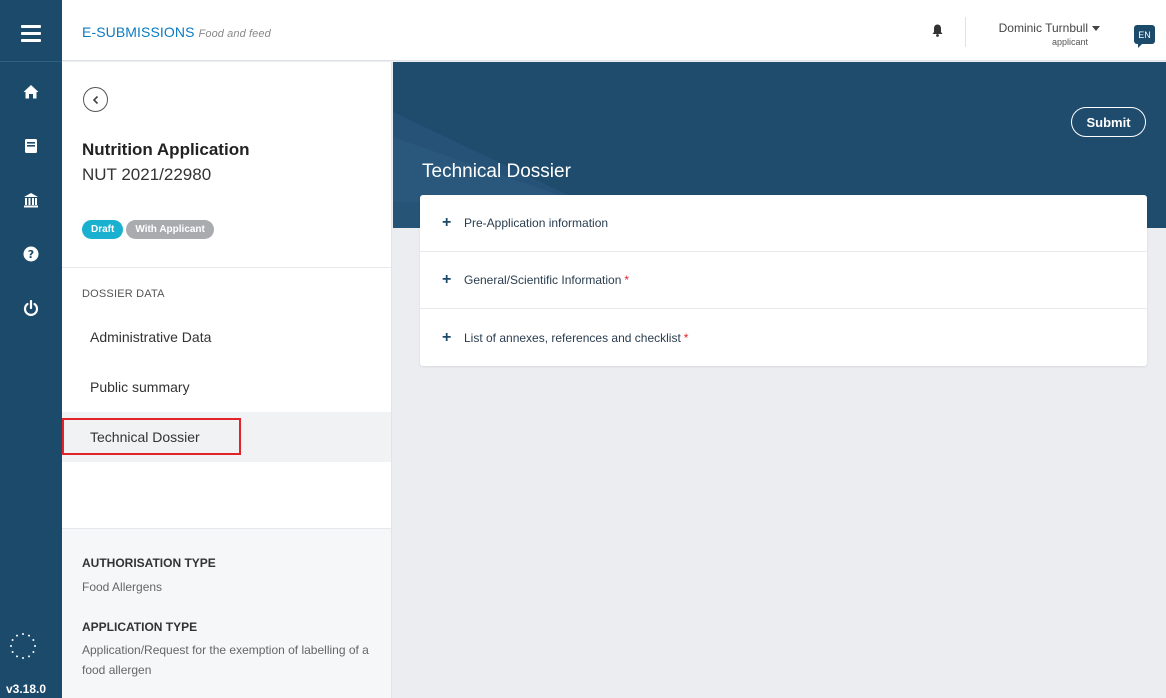 Image resolution: width=1166 pixels, height=698 pixels. I want to click on organisation-button, so click(31, 200).